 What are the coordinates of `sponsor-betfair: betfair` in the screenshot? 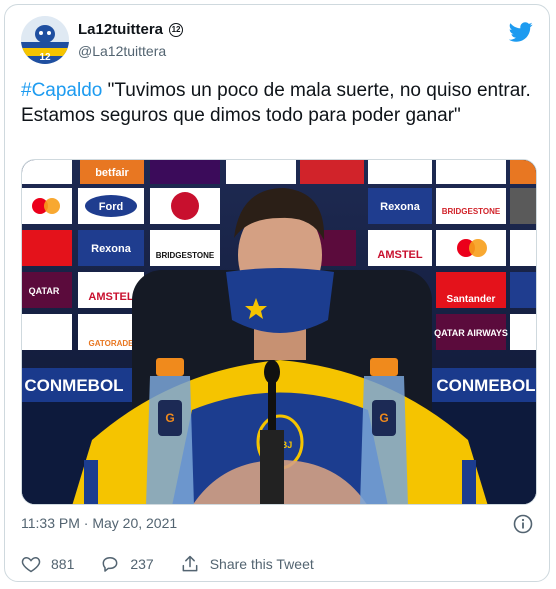 It's located at (112, 173).